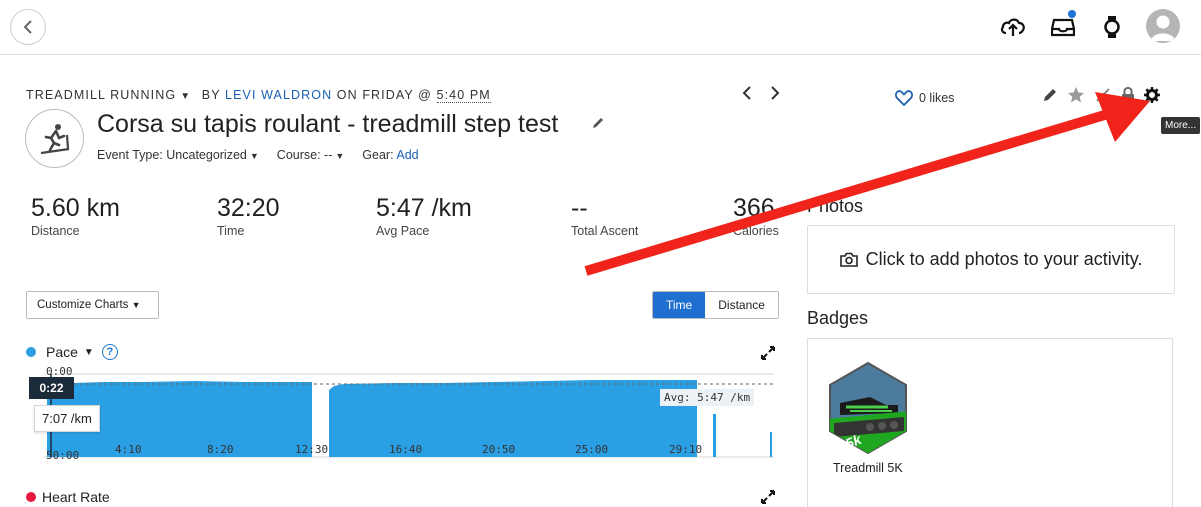 Image resolution: width=1201 pixels, height=507 pixels. What do you see at coordinates (1050, 95) in the screenshot?
I see `edit-pencil-icon` at bounding box center [1050, 95].